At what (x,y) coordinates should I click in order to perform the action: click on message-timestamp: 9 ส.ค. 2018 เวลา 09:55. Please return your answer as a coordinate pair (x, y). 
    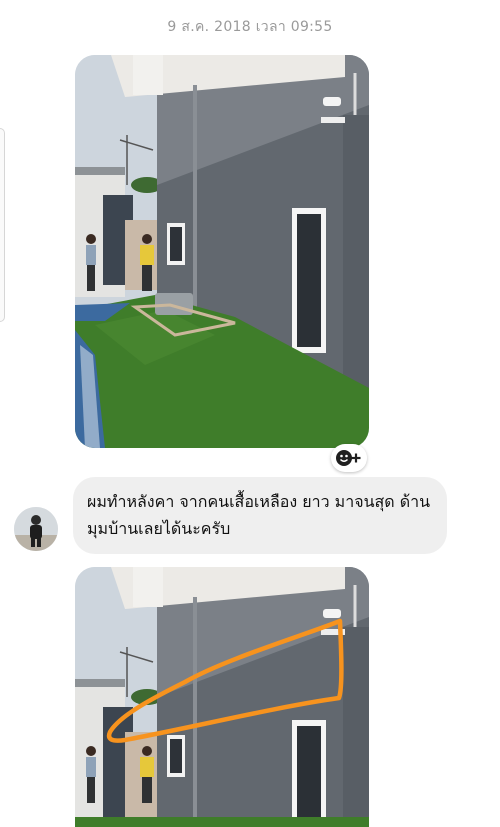
    Looking at the image, I should click on (250, 27).